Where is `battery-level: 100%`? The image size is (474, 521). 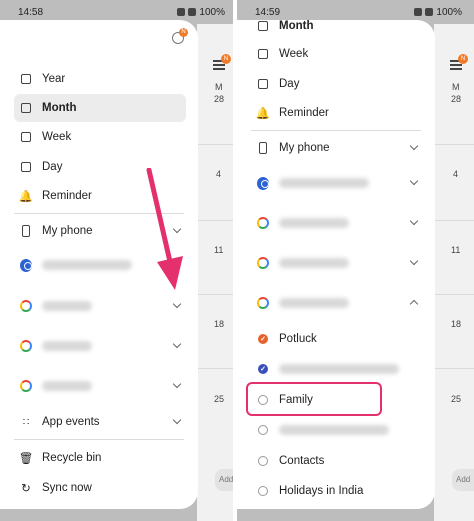 battery-level: 100% is located at coordinates (449, 12).